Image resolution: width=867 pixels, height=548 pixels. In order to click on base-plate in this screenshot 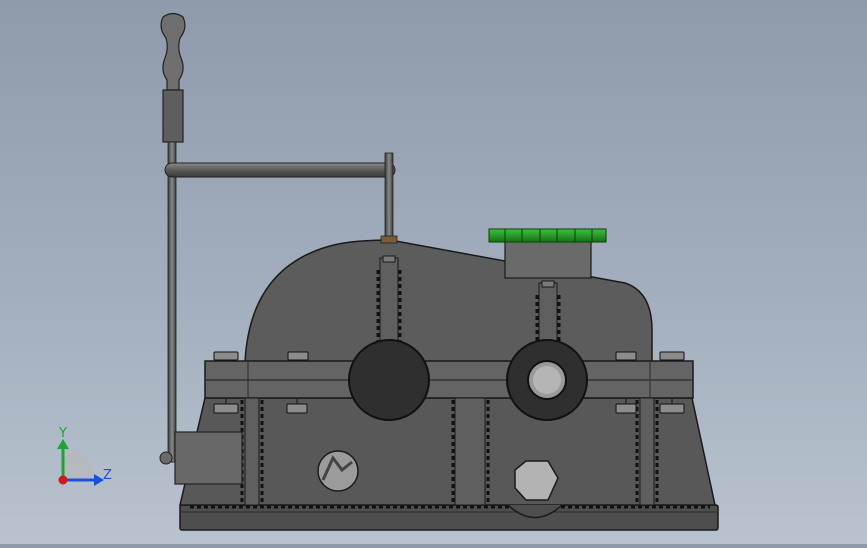, I will do `click(449, 517)`.